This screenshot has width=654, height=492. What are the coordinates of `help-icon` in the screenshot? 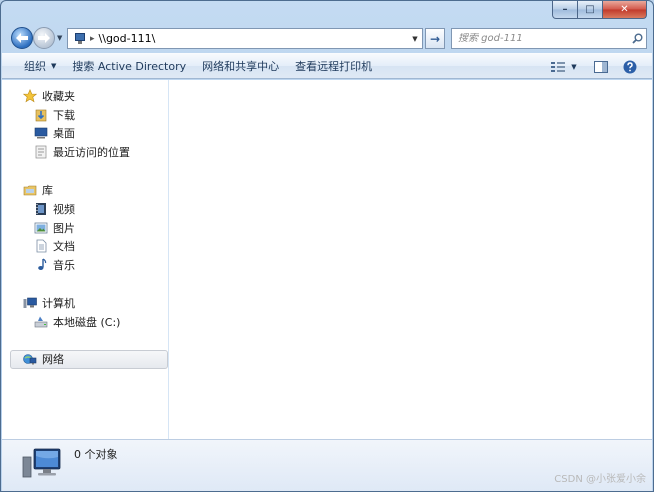 It's located at (630, 67).